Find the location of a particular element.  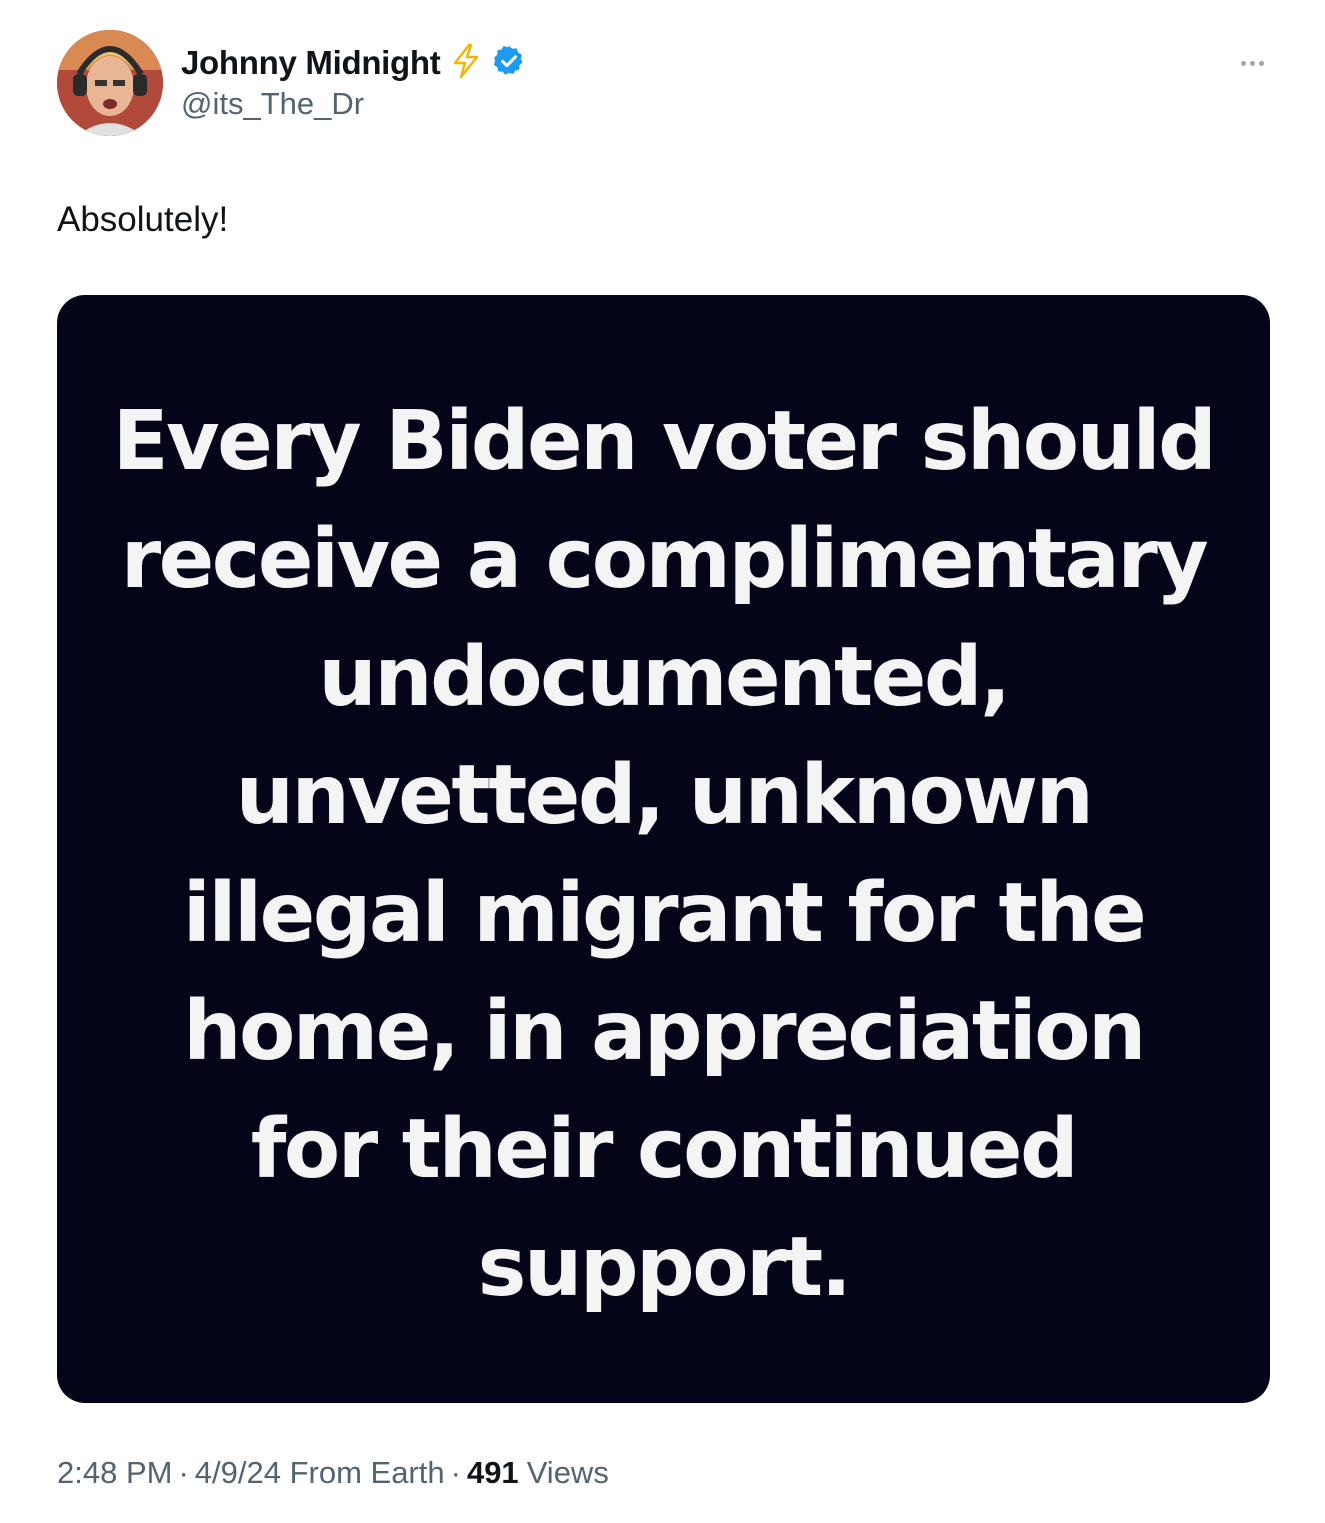

lightning-icon is located at coordinates (466, 63).